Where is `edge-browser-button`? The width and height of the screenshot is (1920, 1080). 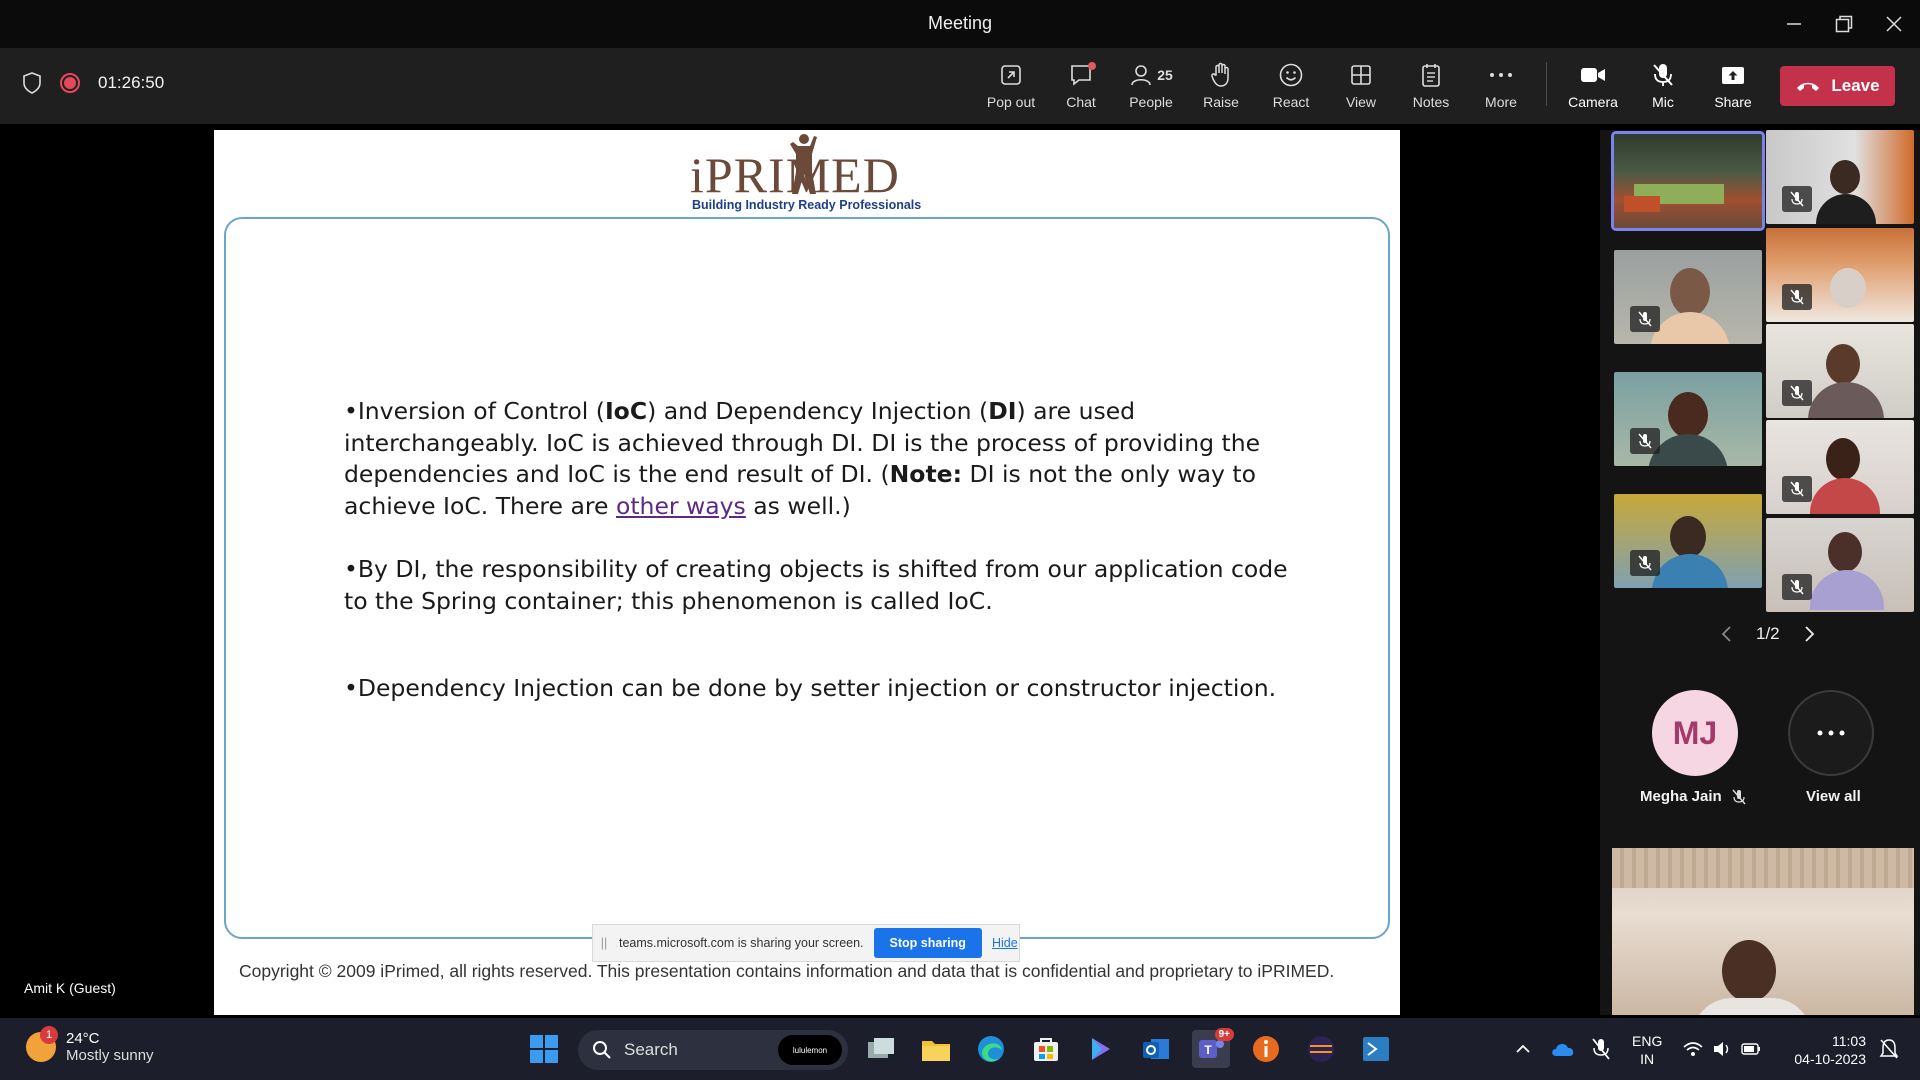 edge-browser-button is located at coordinates (991, 1049).